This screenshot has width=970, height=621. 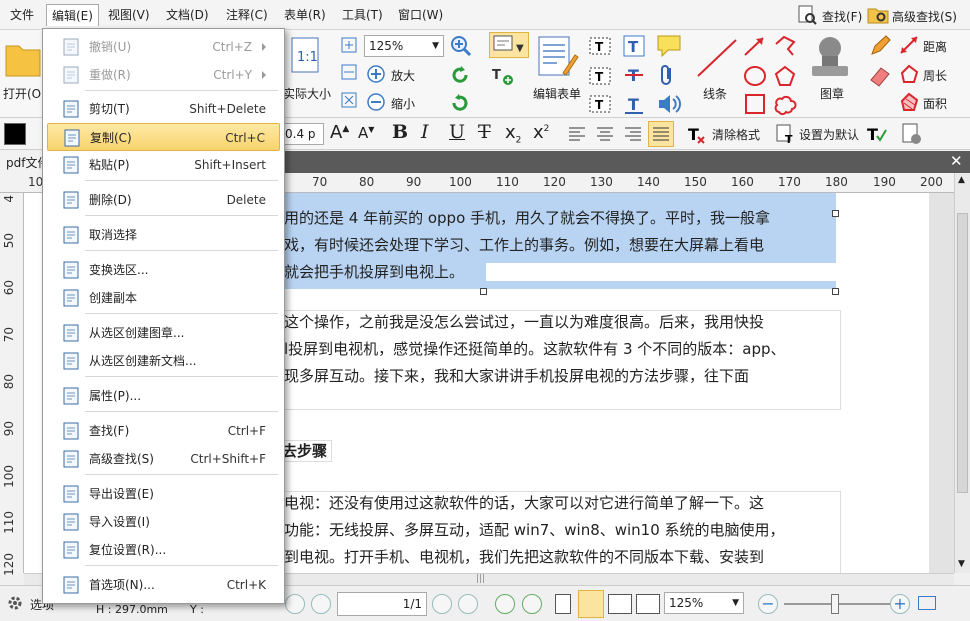 I want to click on zoom-slider-thumb, so click(x=835, y=604).